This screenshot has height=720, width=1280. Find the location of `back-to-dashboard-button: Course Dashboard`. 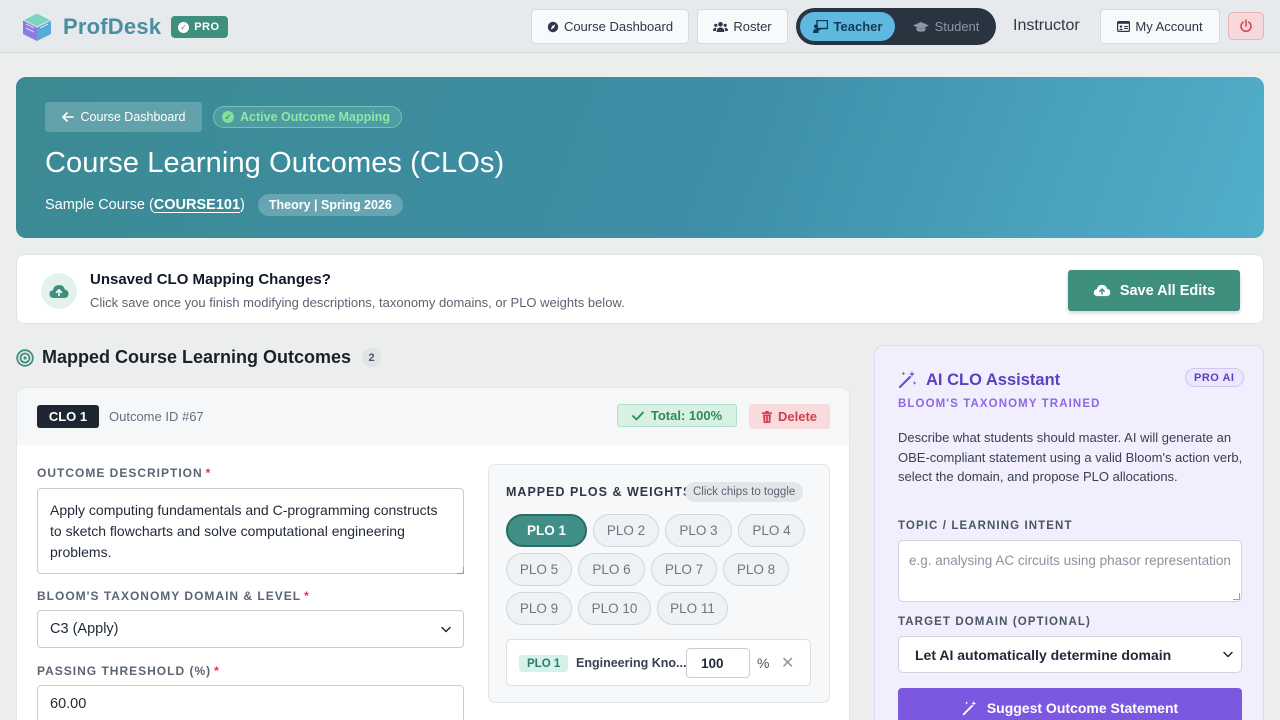

back-to-dashboard-button: Course Dashboard is located at coordinates (123, 117).